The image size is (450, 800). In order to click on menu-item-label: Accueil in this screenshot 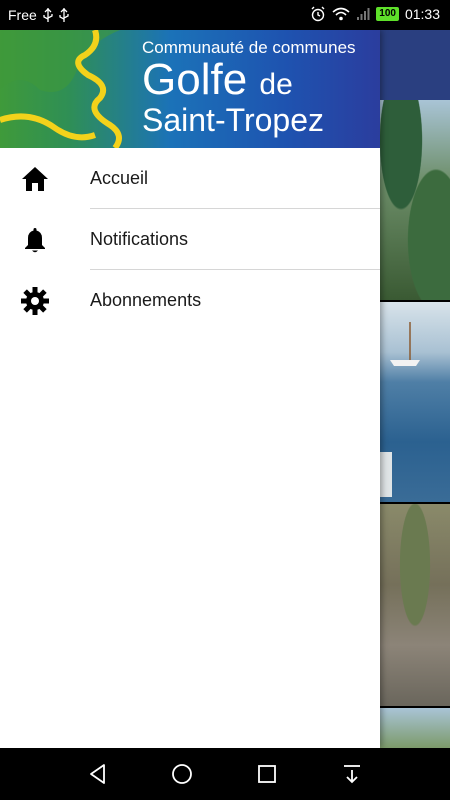, I will do `click(119, 178)`.